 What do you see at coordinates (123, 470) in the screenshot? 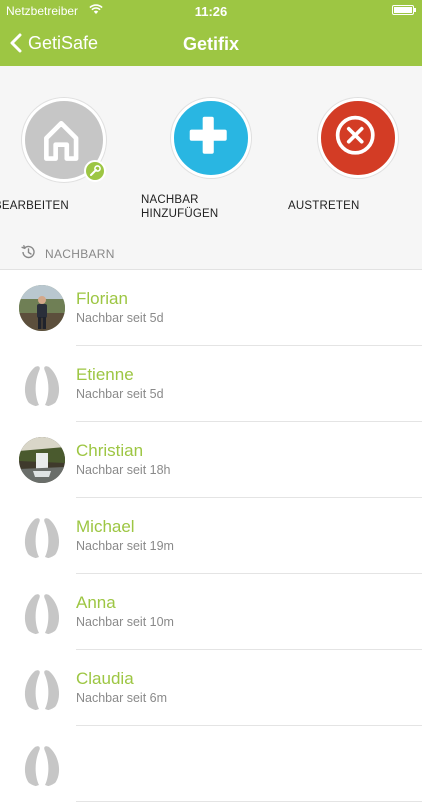
I see `neighbor-since: Nachbar seit 18h` at bounding box center [123, 470].